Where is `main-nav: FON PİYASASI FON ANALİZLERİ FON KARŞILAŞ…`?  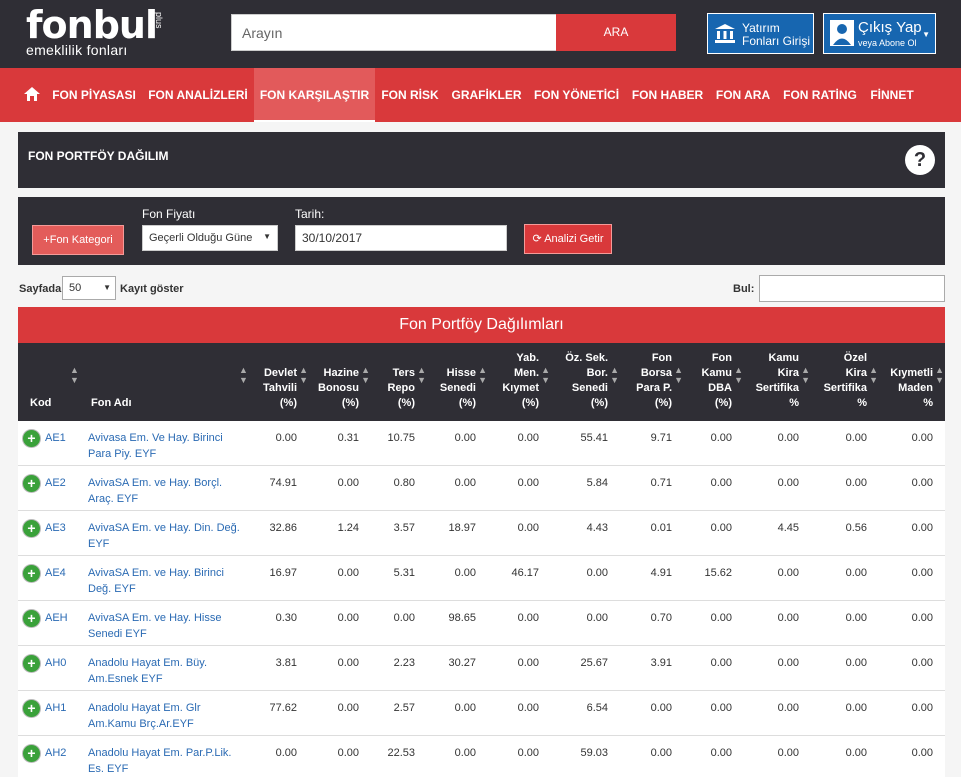
main-nav: FON PİYASASI FON ANALİZLERİ FON KARŞILAŞ… is located at coordinates (480, 95).